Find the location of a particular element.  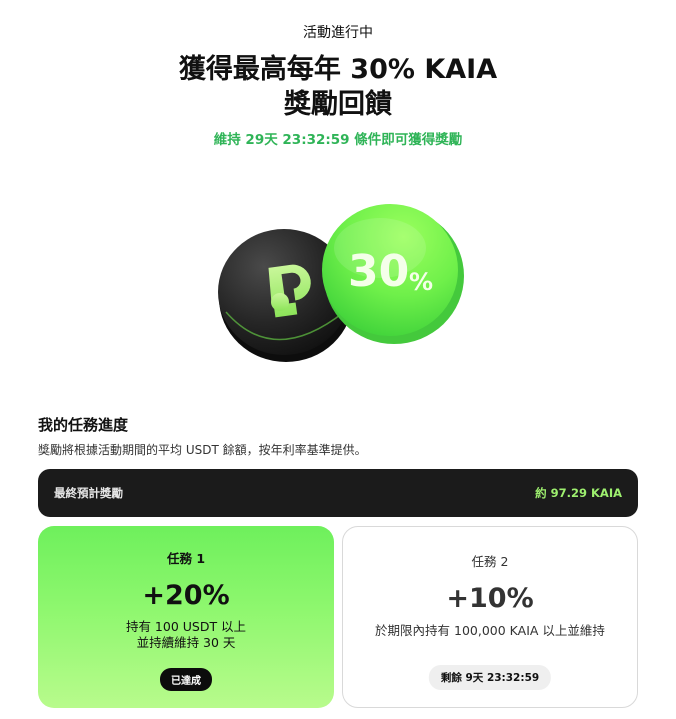

task-2-remaining-time: 23:32:59 is located at coordinates (511, 678).